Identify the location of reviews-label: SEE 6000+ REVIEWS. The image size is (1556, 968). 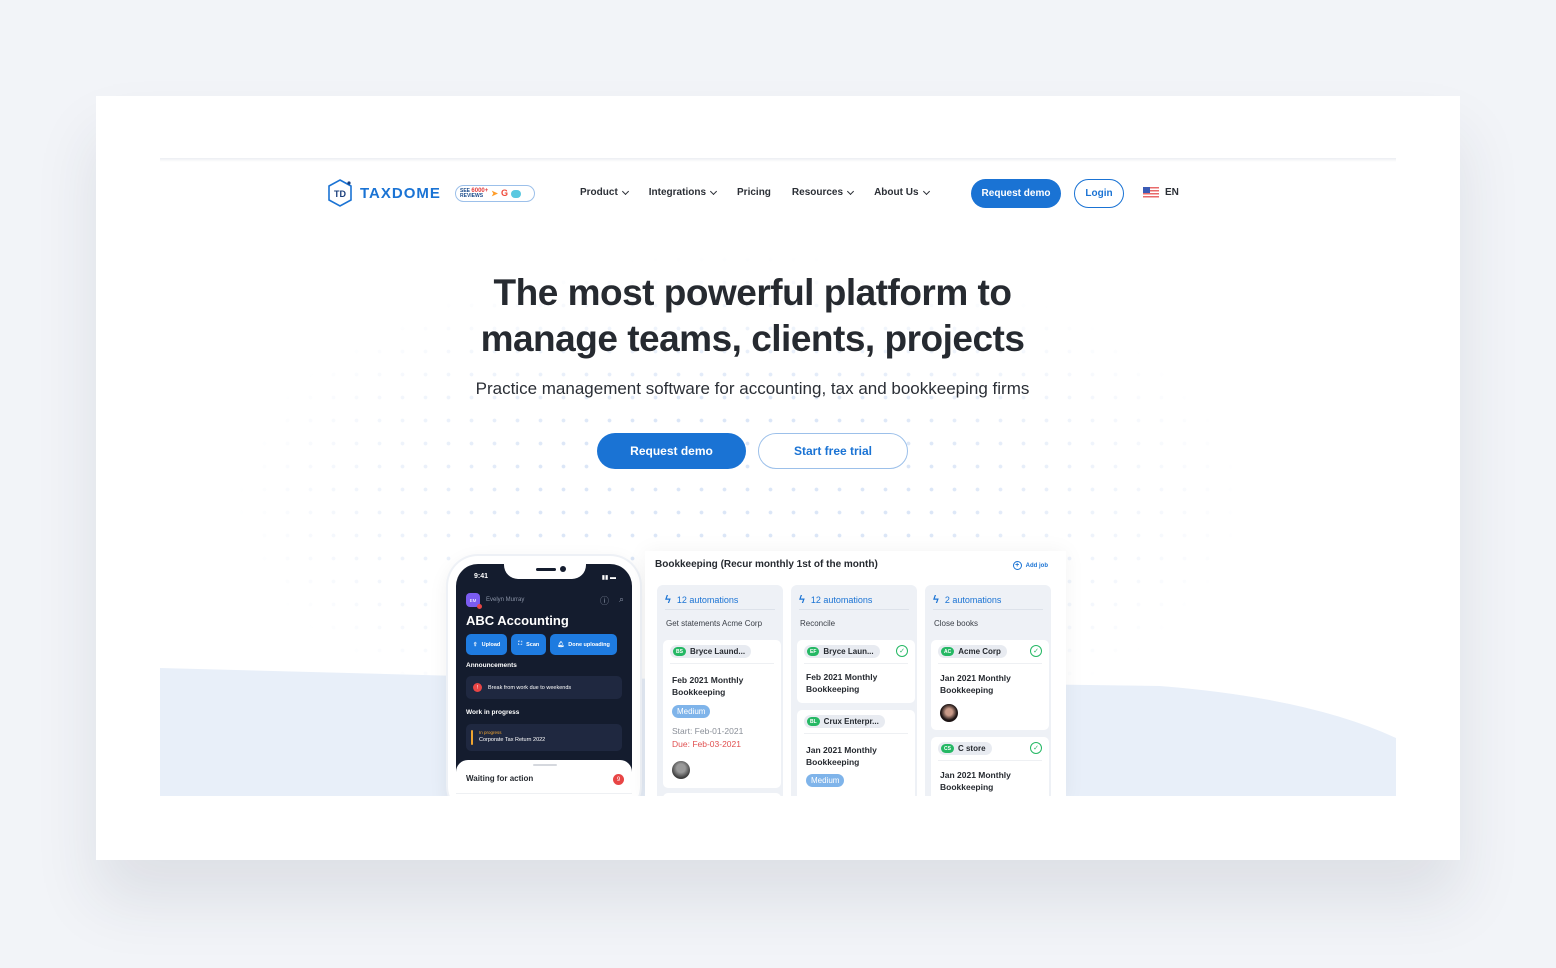
(474, 193).